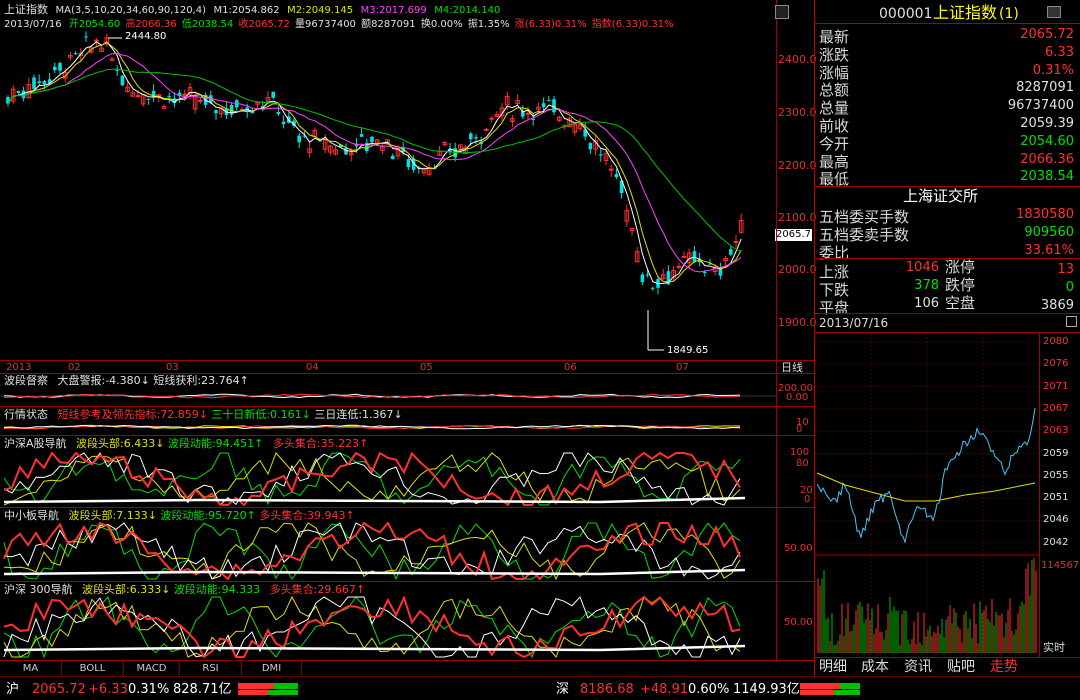  What do you see at coordinates (131, 10) in the screenshot?
I see `ma-params: MA(3,5,10,20,34,60,90,120,4)` at bounding box center [131, 10].